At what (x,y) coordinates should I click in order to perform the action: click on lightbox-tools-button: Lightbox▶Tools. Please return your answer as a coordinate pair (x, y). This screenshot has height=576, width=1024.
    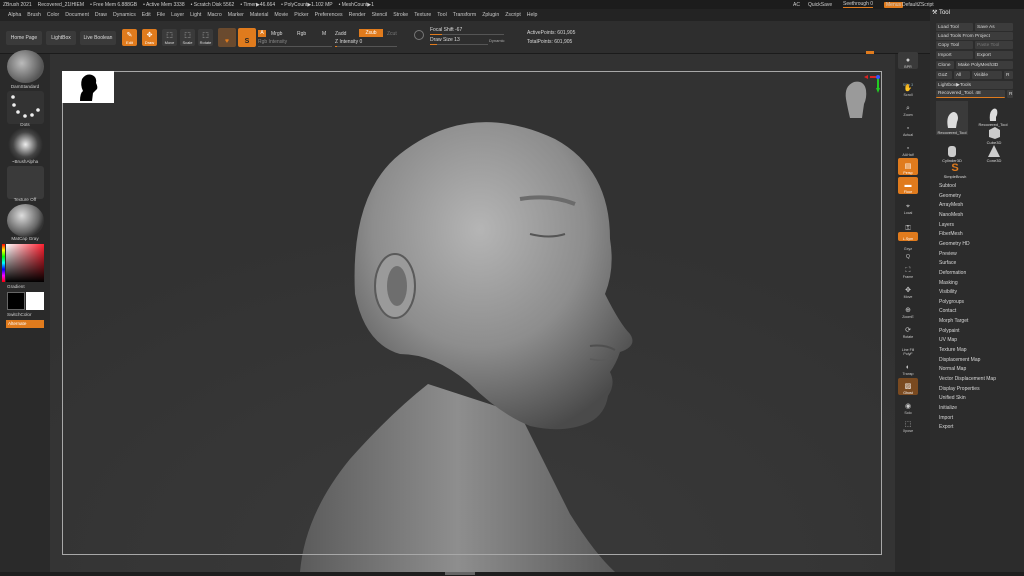
    Looking at the image, I should click on (974, 85).